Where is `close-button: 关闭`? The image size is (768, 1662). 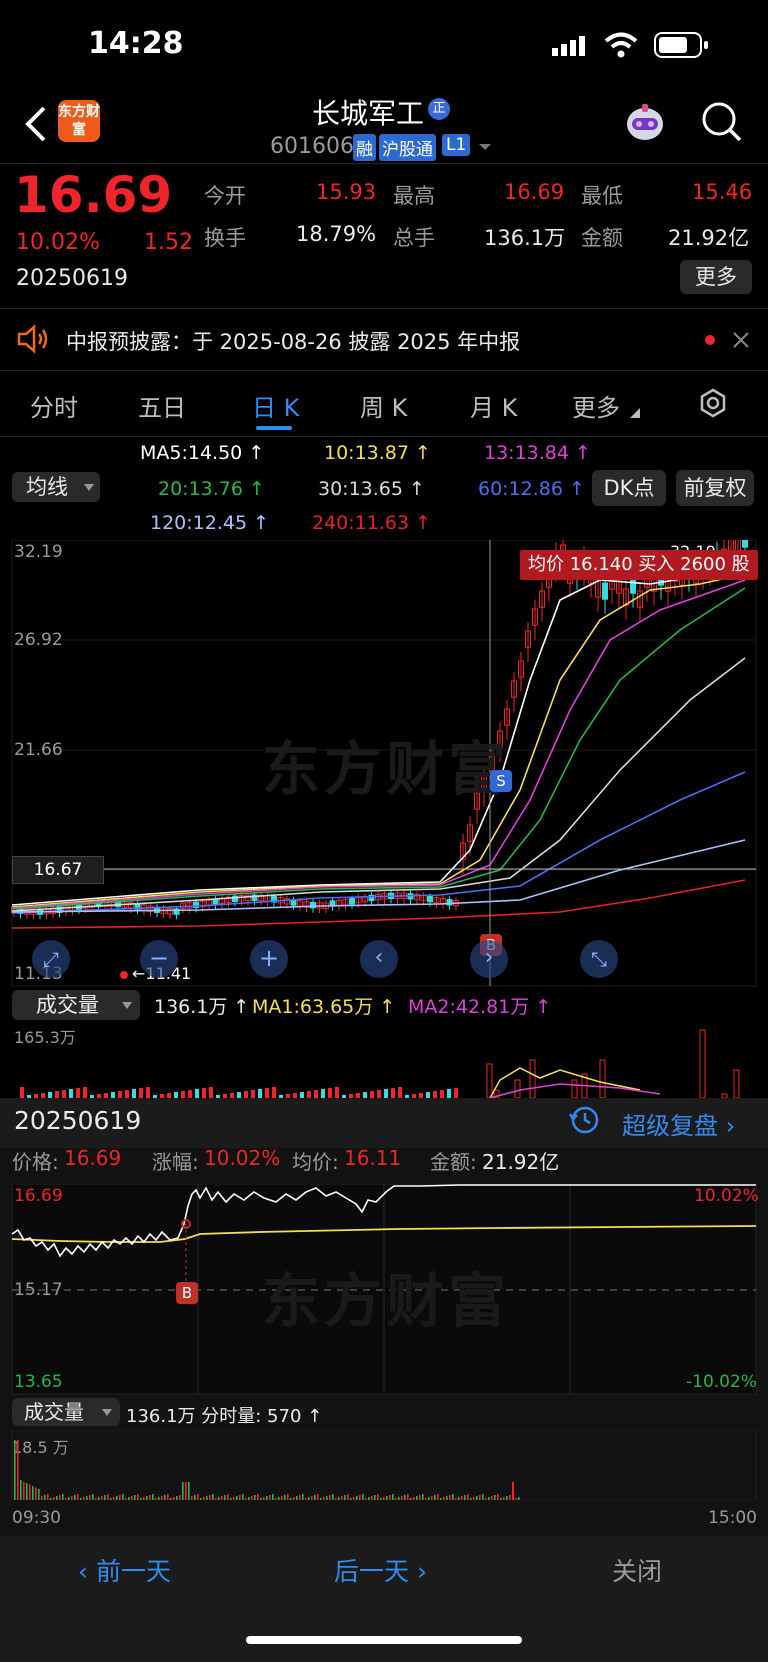 close-button: 关闭 is located at coordinates (637, 1570).